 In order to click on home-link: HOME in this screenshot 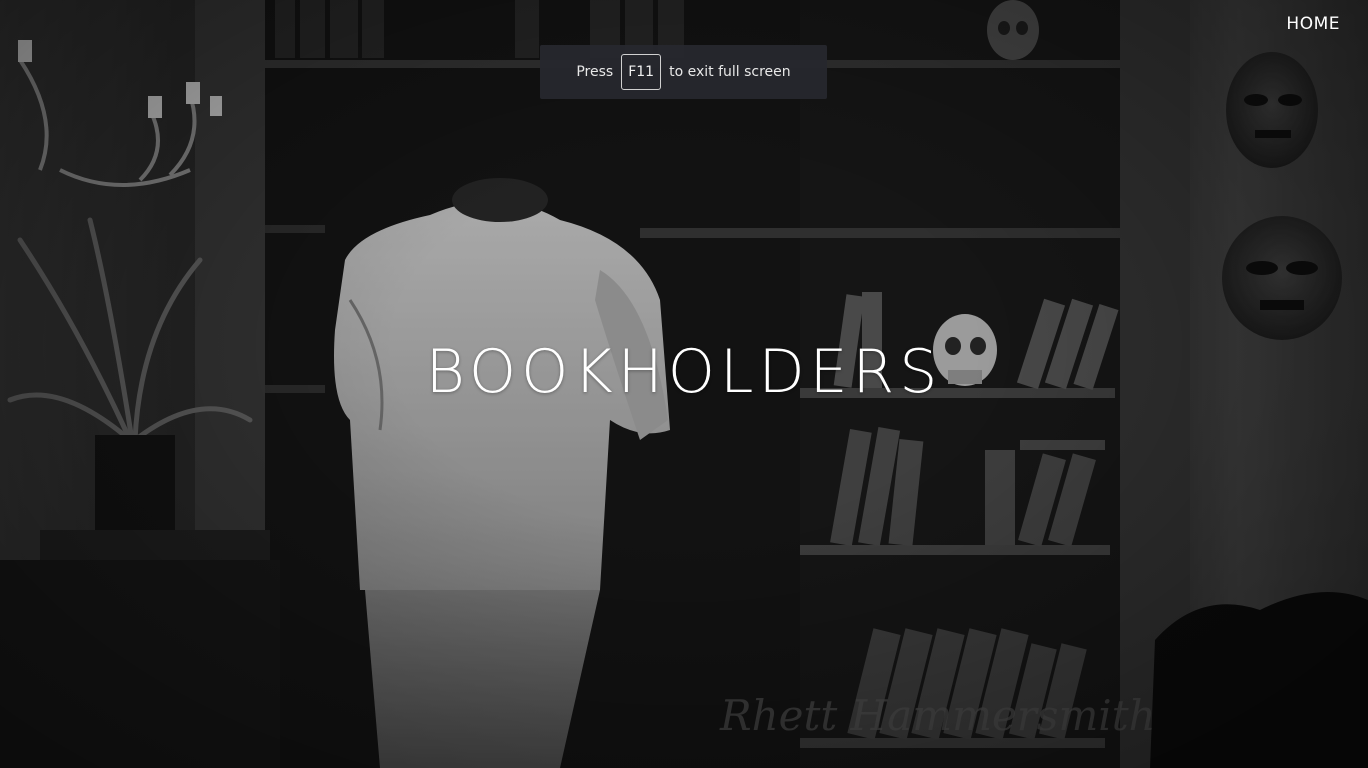, I will do `click(1313, 24)`.